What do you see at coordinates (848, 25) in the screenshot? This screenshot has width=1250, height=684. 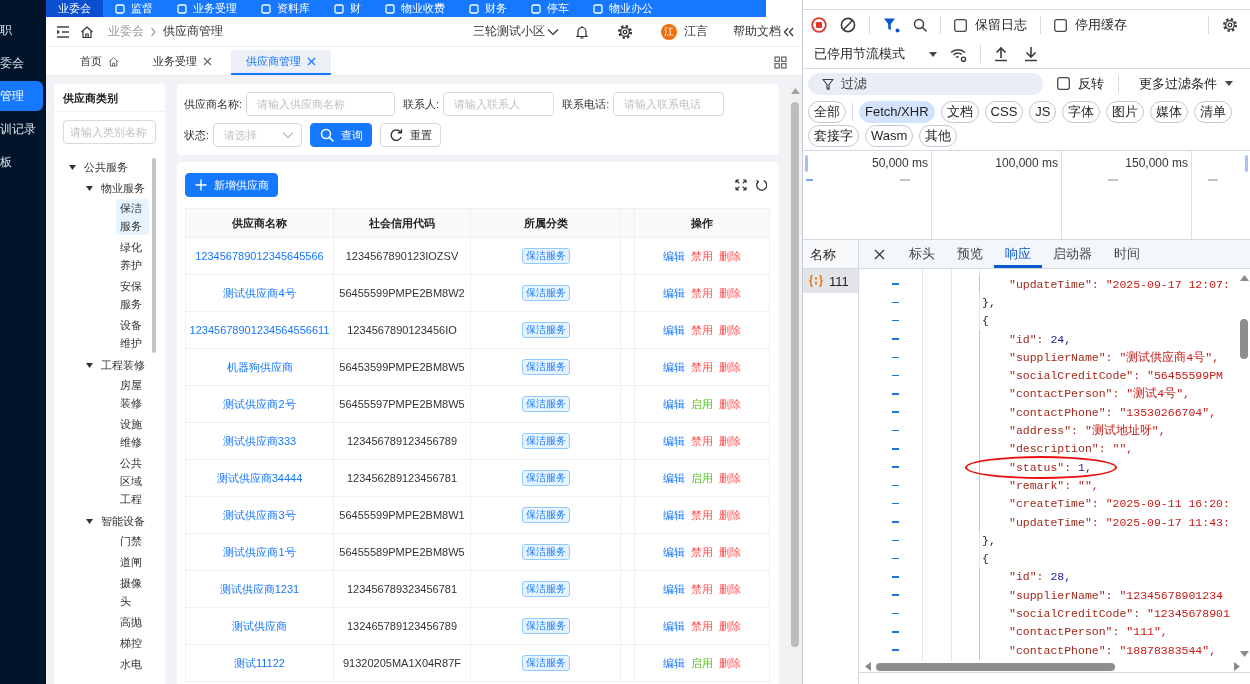 I see `clear-icon` at bounding box center [848, 25].